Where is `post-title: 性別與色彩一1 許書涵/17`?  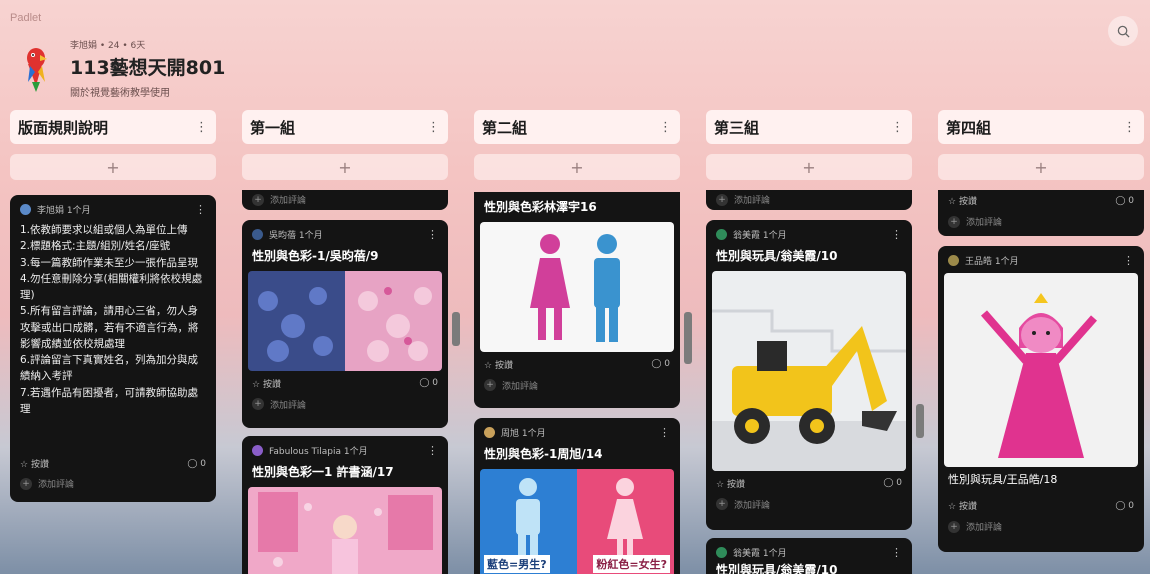
post-title: 性別與色彩一1 許書涵/17 is located at coordinates (323, 472).